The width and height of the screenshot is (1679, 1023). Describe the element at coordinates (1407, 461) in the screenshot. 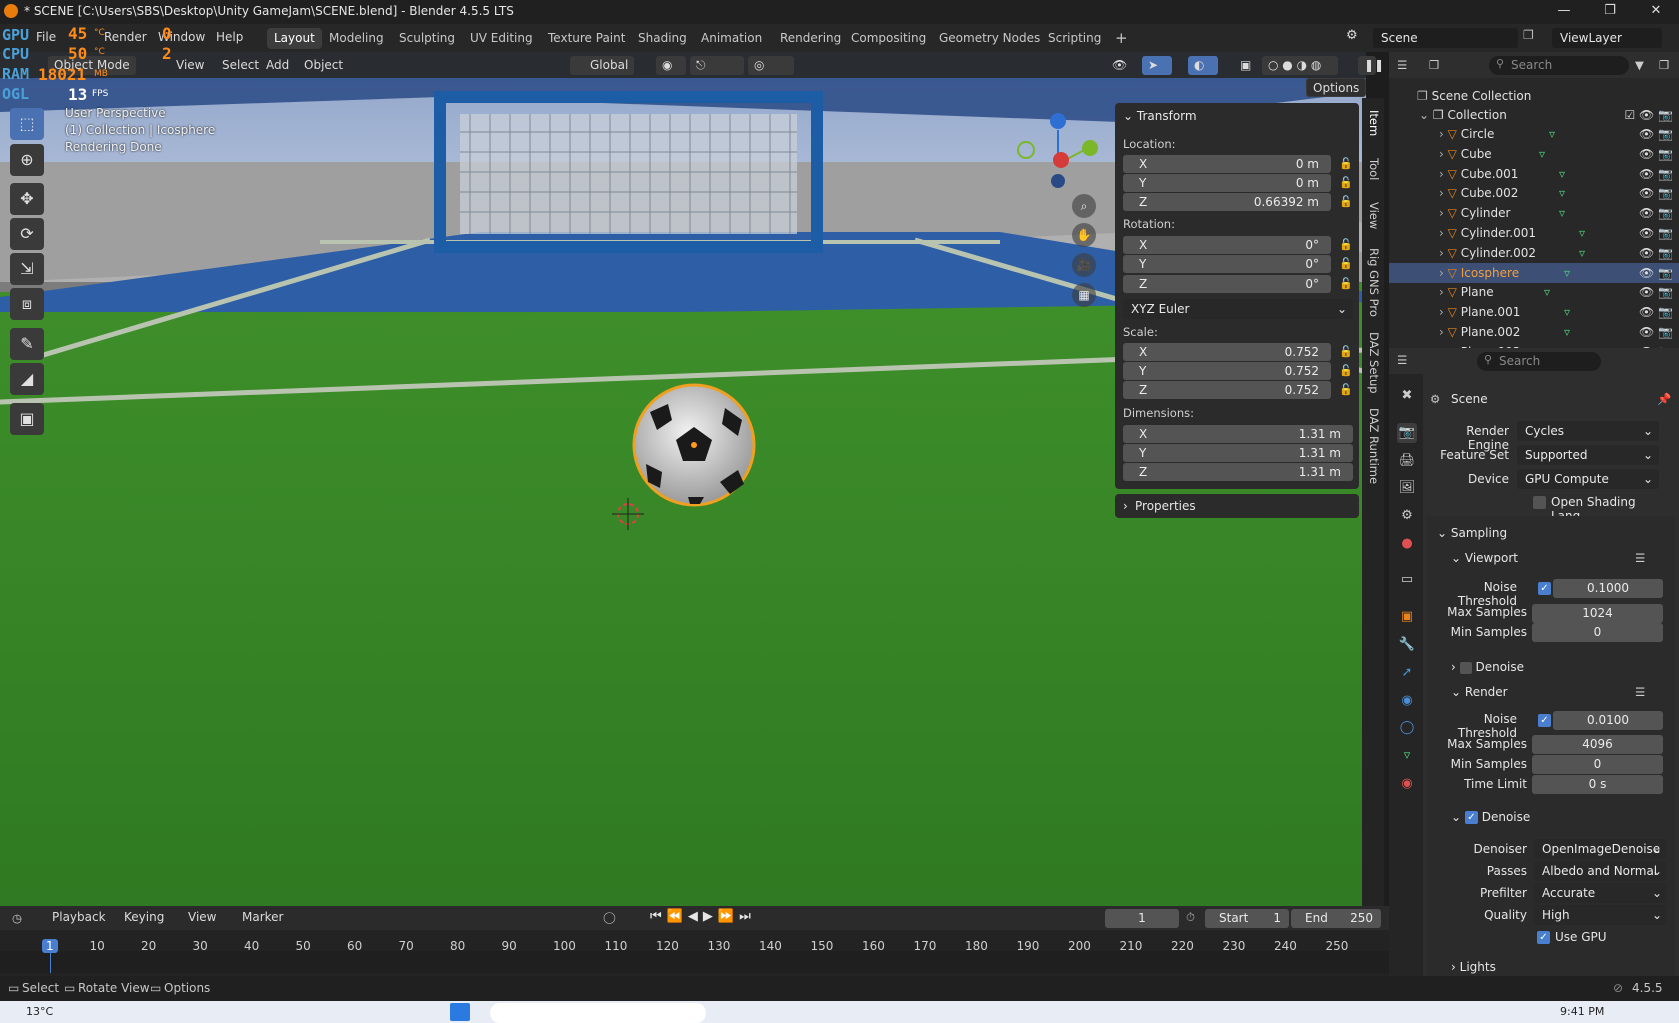

I see `output-properties-icon: 🖨` at that location.